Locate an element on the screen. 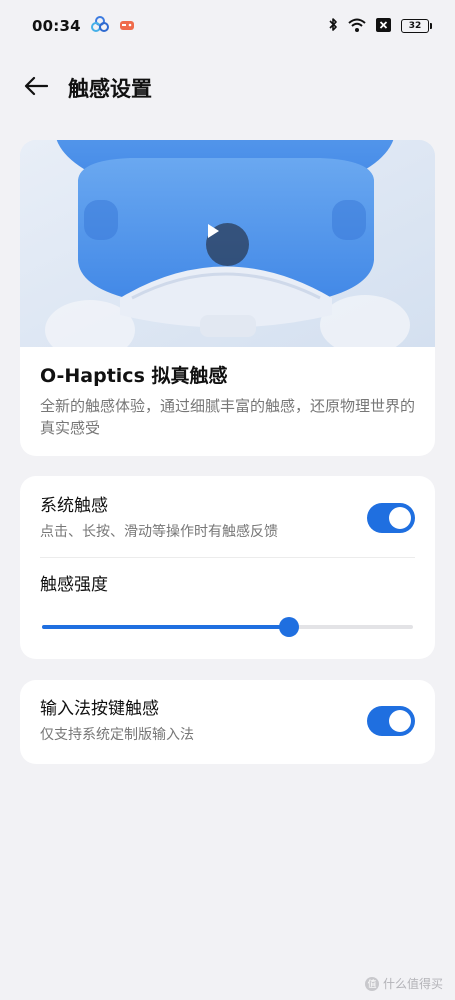  watermark-logo: 值 is located at coordinates (371, 983).